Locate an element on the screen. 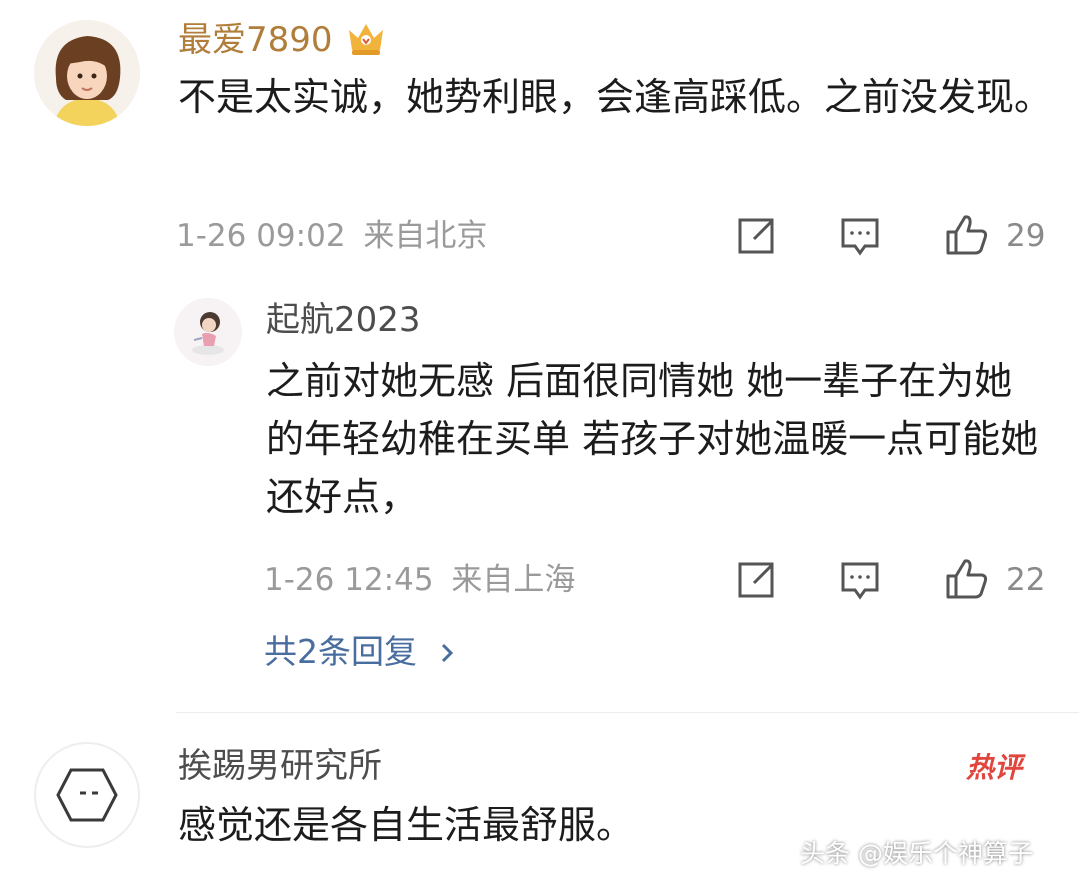  chevron-right-icon is located at coordinates (447, 654).